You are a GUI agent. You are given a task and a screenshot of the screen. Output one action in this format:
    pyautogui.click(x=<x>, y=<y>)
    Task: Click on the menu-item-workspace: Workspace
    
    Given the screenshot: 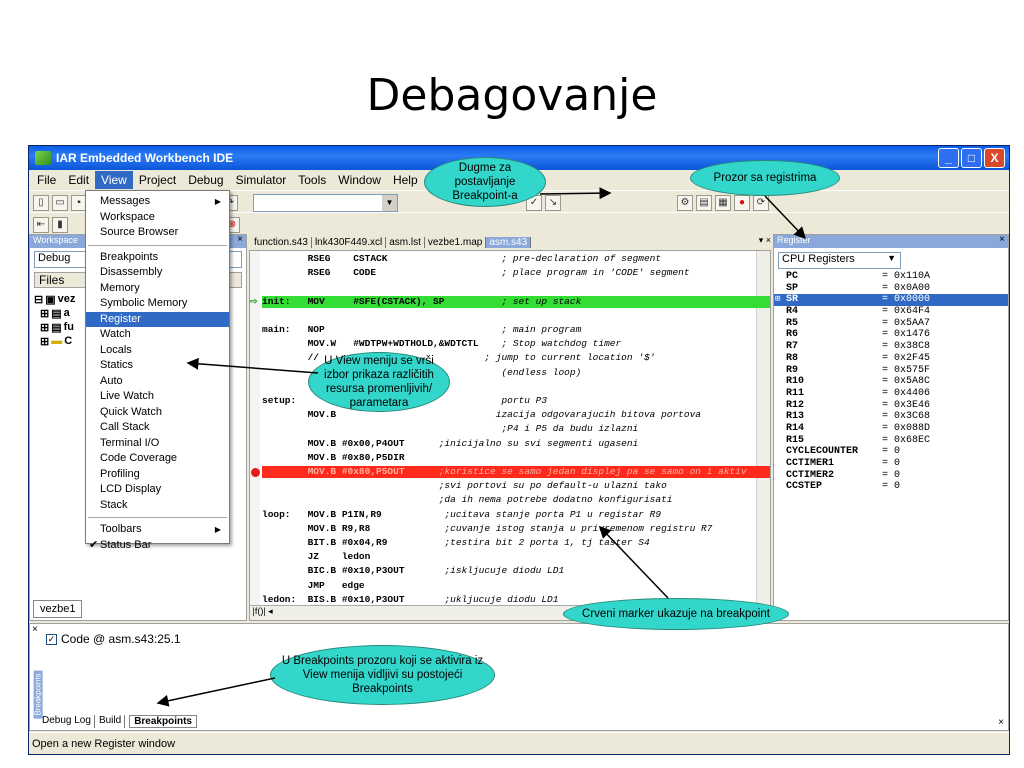 What is the action you would take?
    pyautogui.click(x=157, y=218)
    